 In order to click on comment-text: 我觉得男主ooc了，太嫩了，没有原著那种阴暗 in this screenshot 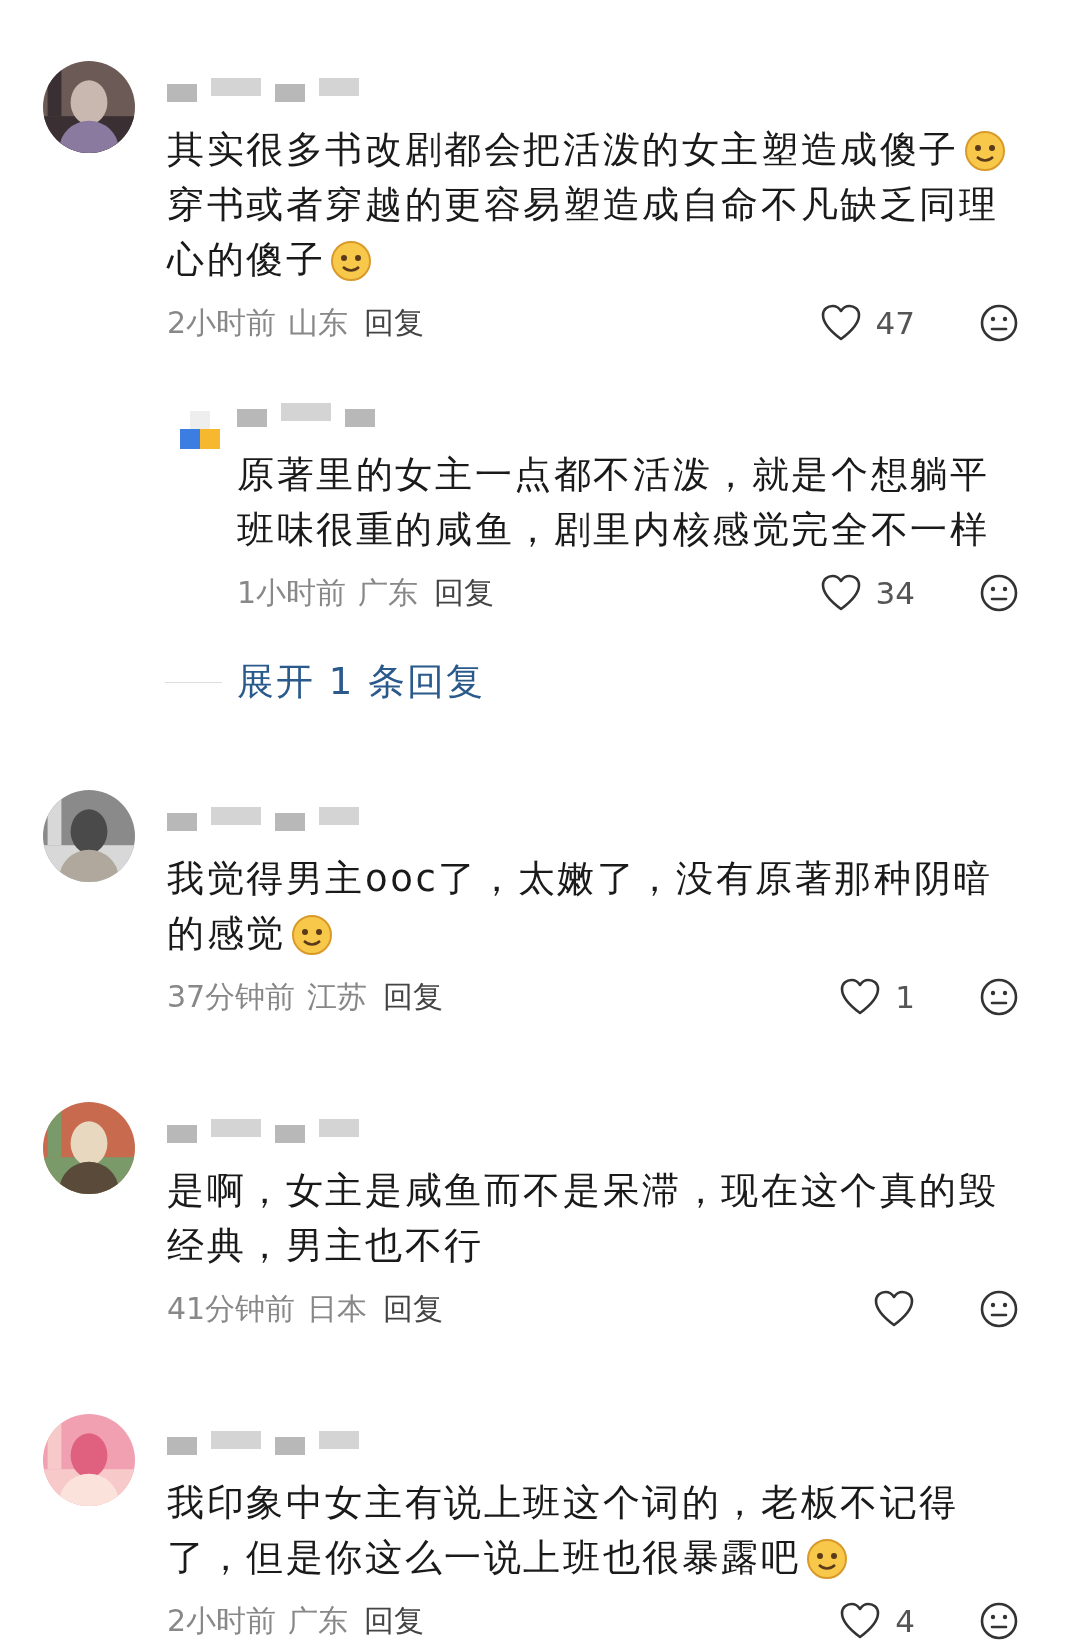, I will do `click(580, 879)`.